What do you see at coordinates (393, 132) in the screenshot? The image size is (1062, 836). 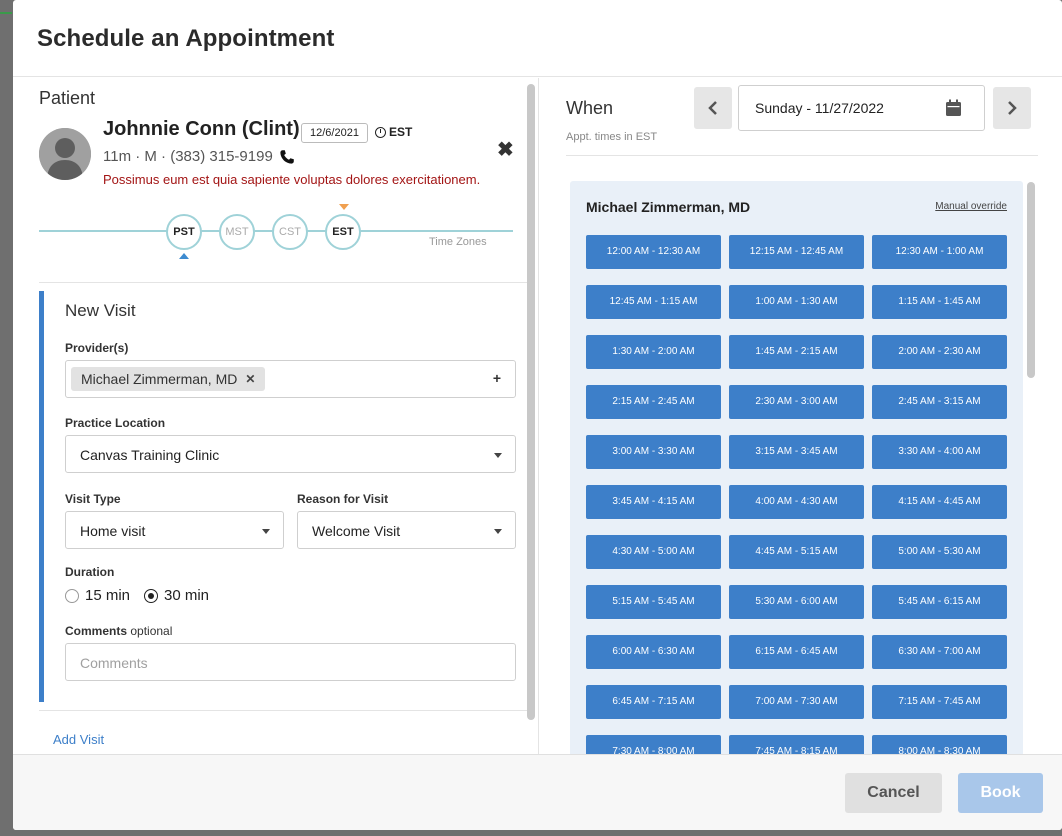 I see `patient-timezone: EST` at bounding box center [393, 132].